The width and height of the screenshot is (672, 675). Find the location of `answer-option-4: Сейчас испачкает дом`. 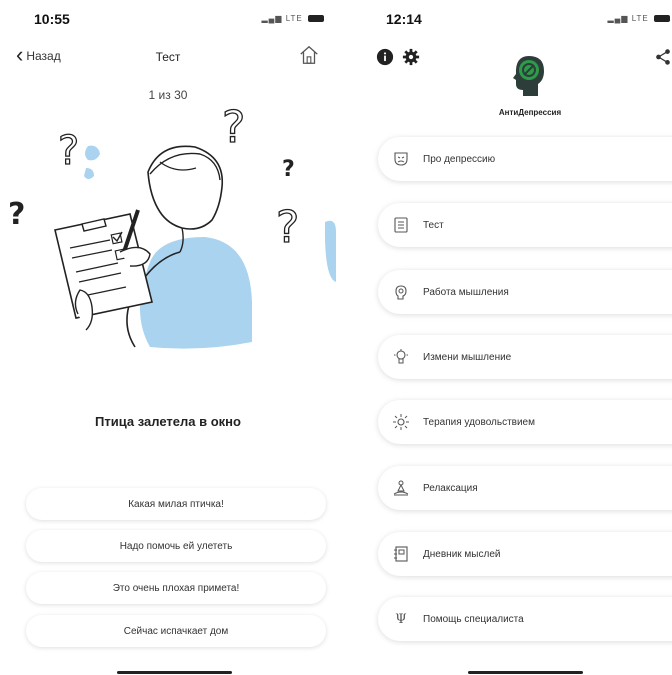

answer-option-4: Сейчас испачкает дом is located at coordinates (176, 631).